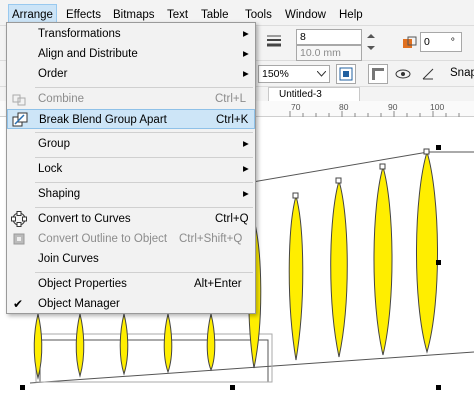 The width and height of the screenshot is (474, 403). I want to click on menu-item-label: Align and Distribute, so click(88, 54).